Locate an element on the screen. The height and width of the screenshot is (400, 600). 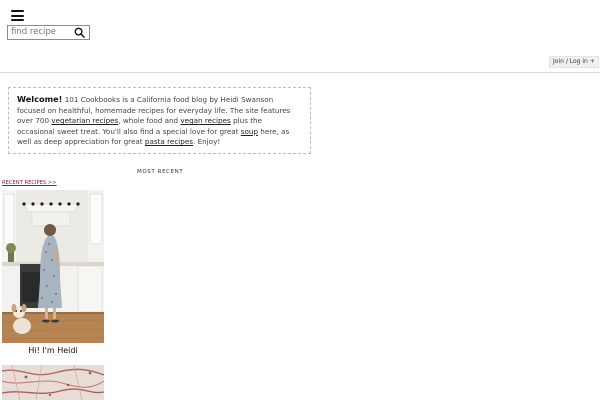
card-photo-kitchen is located at coordinates (53, 266).